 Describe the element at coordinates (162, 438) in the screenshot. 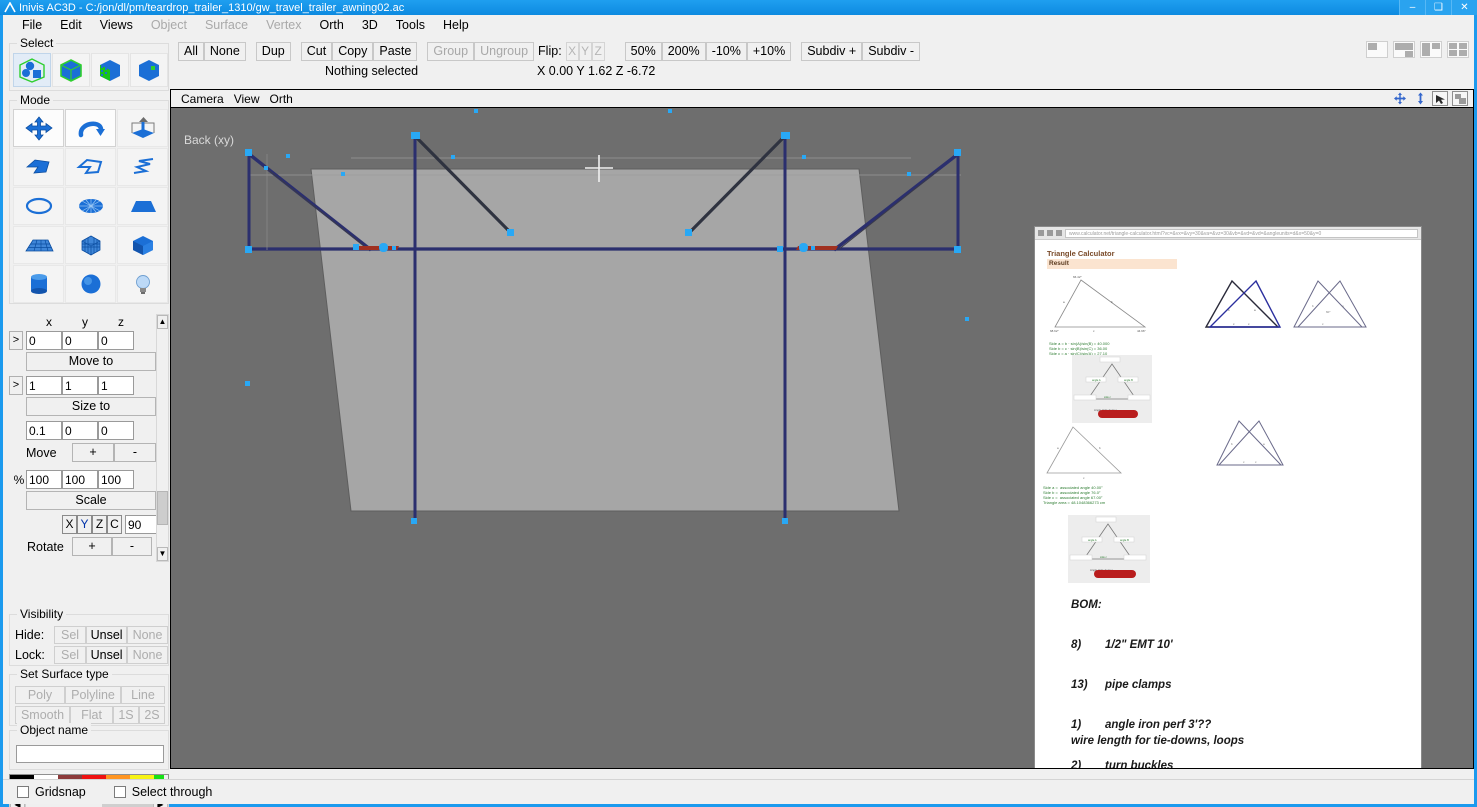

I see `transform-panel-scrollbar: ▲ ▼` at that location.